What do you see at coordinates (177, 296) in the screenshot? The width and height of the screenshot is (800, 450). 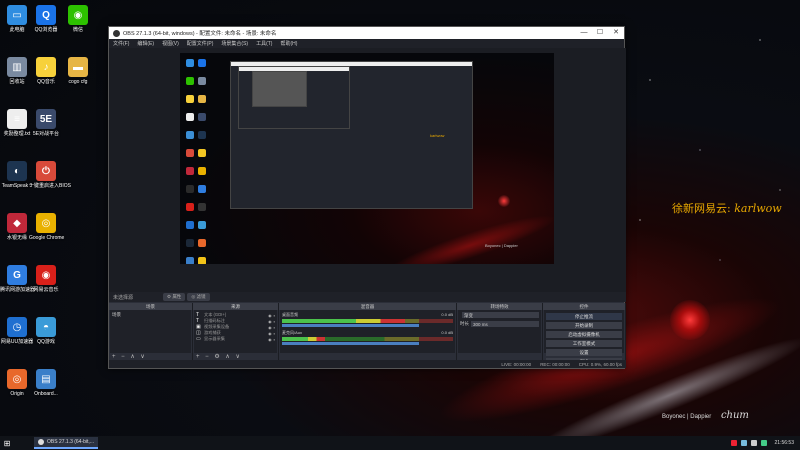 I see `properties-label: 属性` at bounding box center [177, 296].